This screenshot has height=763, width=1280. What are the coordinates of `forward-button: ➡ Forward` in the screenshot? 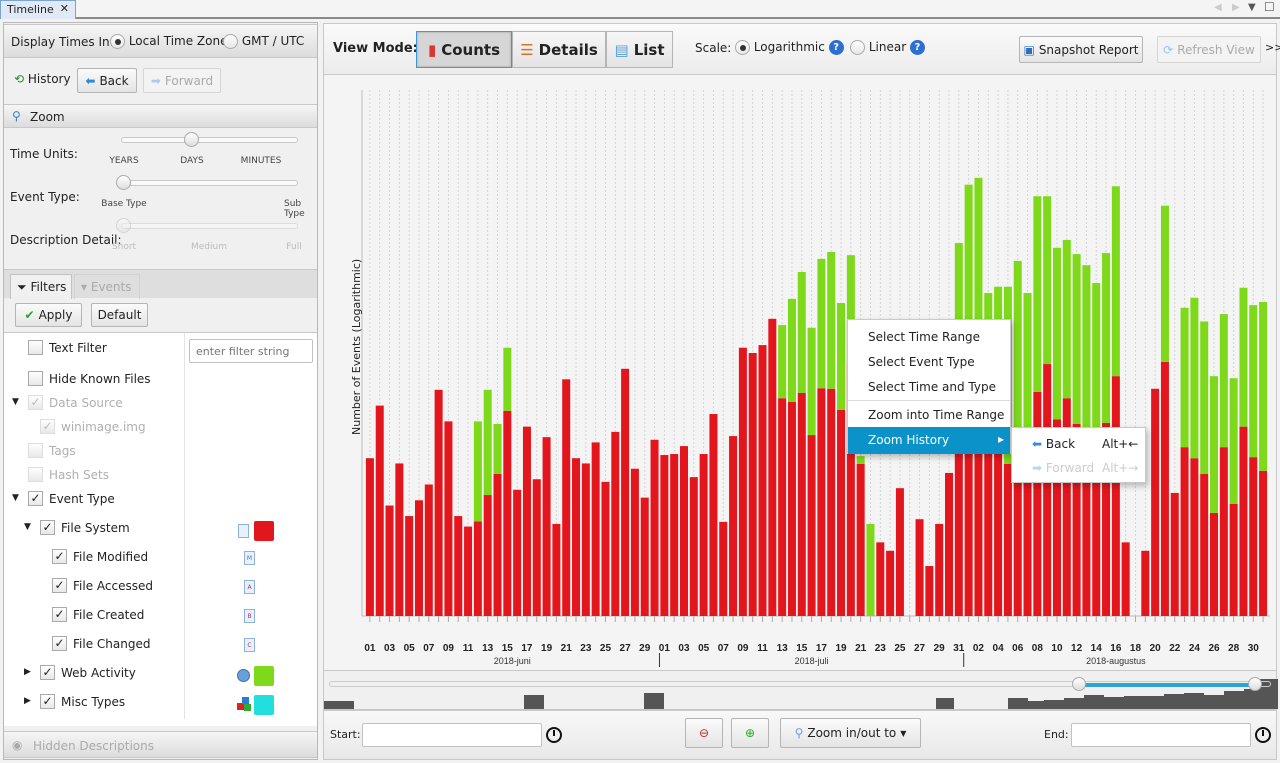 It's located at (182, 80).